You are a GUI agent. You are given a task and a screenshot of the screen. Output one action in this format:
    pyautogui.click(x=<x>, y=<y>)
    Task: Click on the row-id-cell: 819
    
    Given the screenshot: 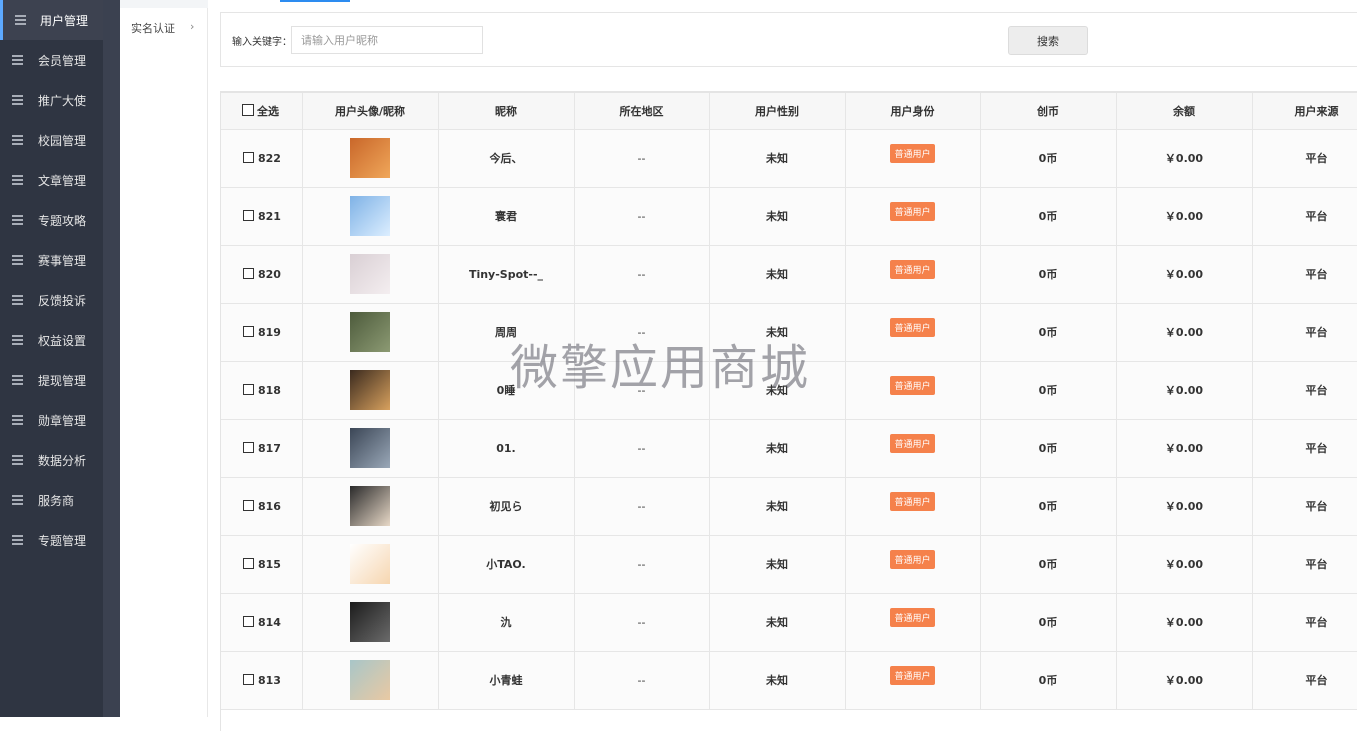 What is the action you would take?
    pyautogui.click(x=262, y=332)
    